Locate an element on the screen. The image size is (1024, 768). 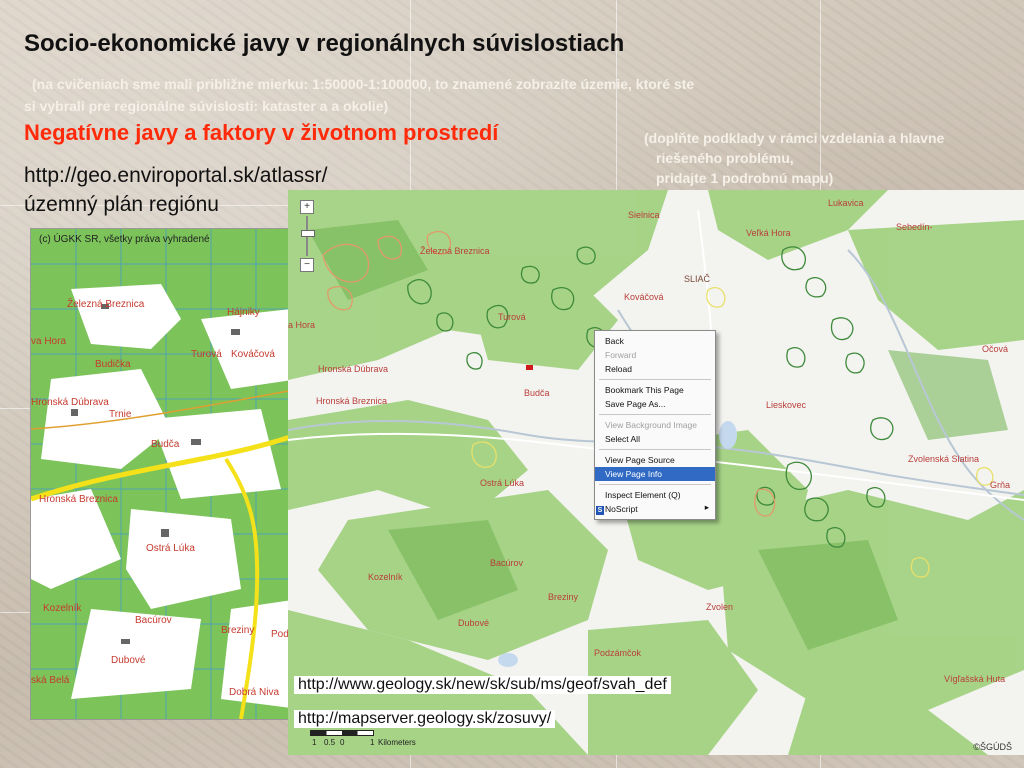
map-place: Grňa is located at coordinates (1000, 485).